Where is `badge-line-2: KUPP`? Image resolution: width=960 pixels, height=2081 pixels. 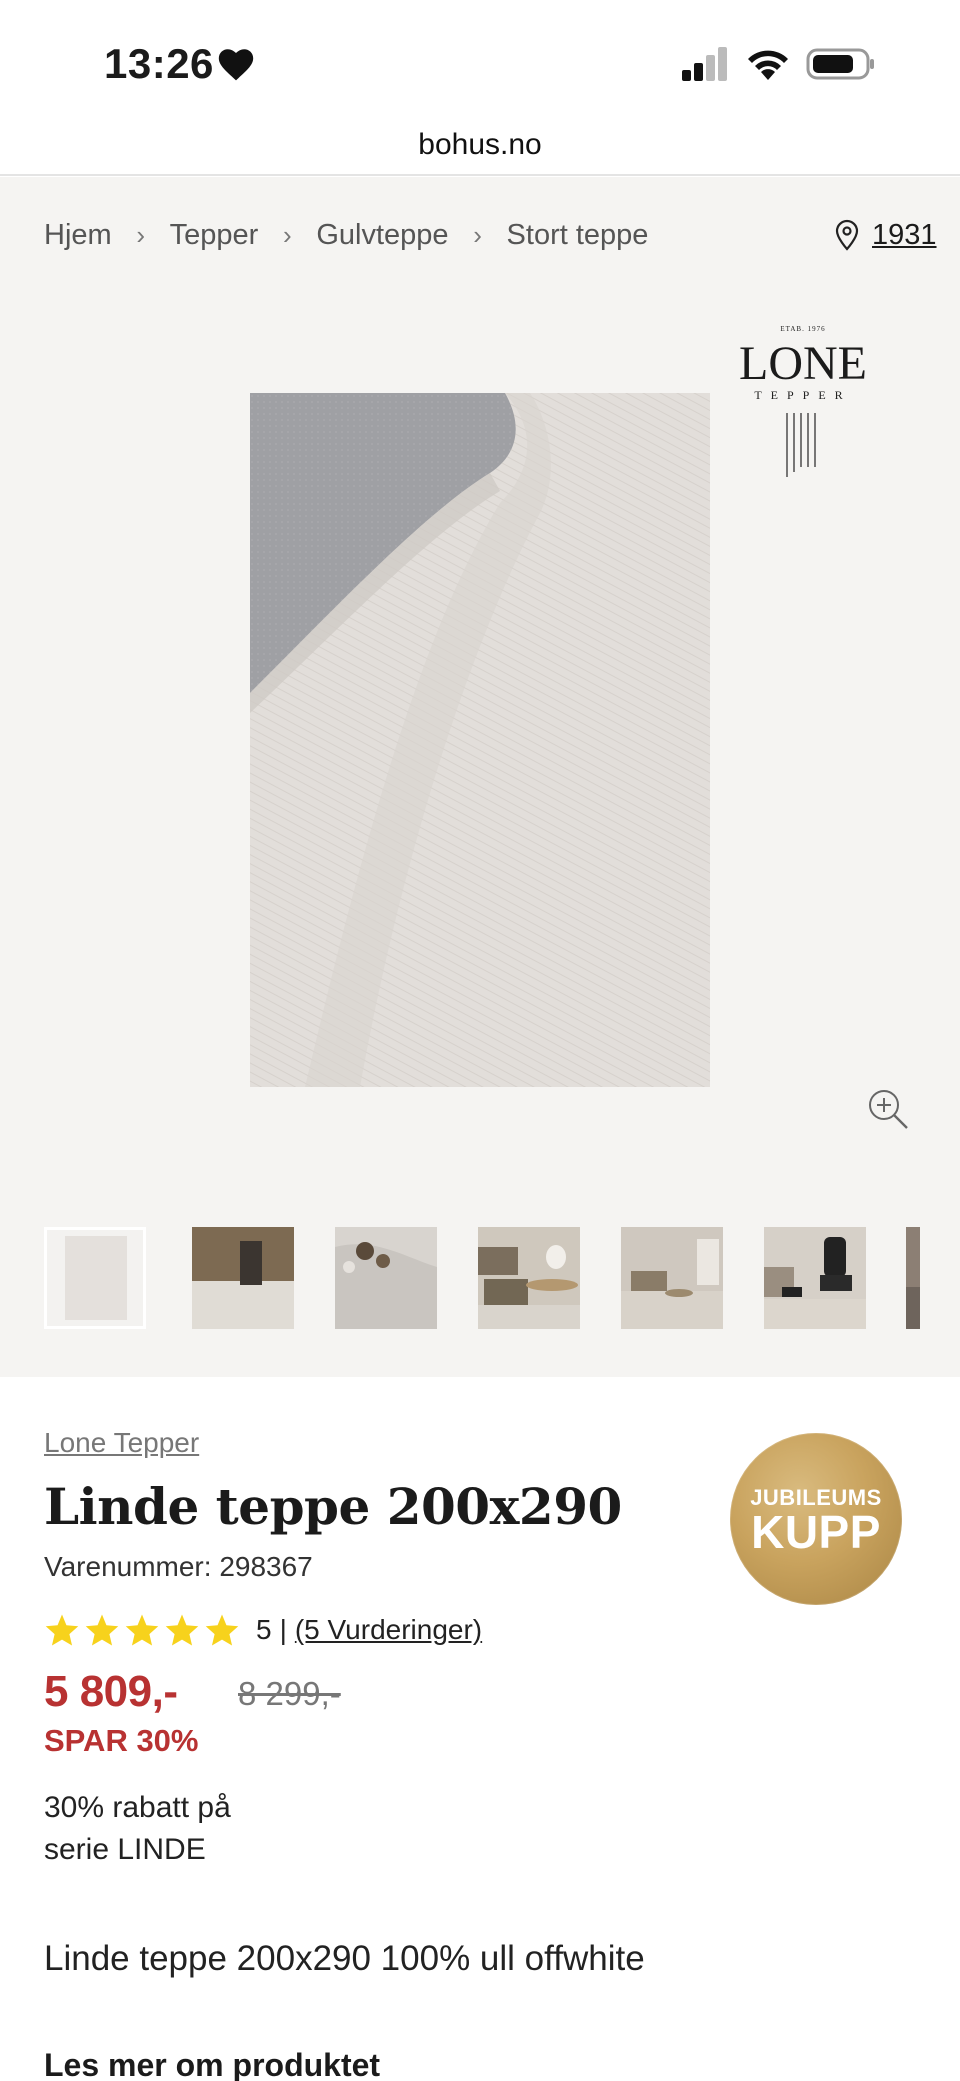 badge-line-2: KUPP is located at coordinates (816, 1532).